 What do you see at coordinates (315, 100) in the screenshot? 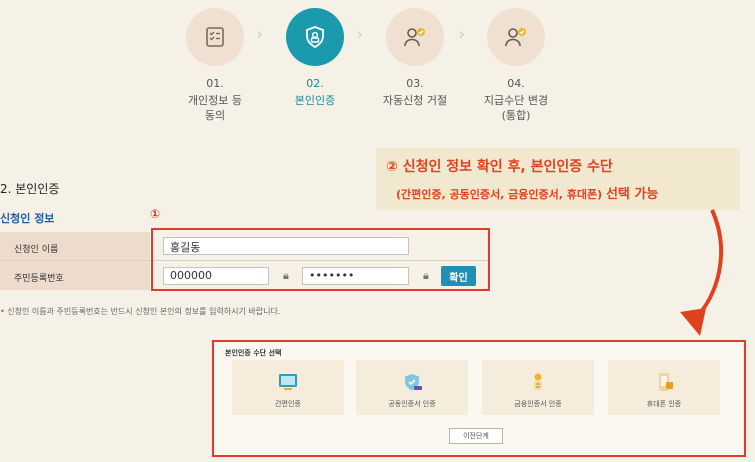
I see `step-2-label: 본인인증` at bounding box center [315, 100].